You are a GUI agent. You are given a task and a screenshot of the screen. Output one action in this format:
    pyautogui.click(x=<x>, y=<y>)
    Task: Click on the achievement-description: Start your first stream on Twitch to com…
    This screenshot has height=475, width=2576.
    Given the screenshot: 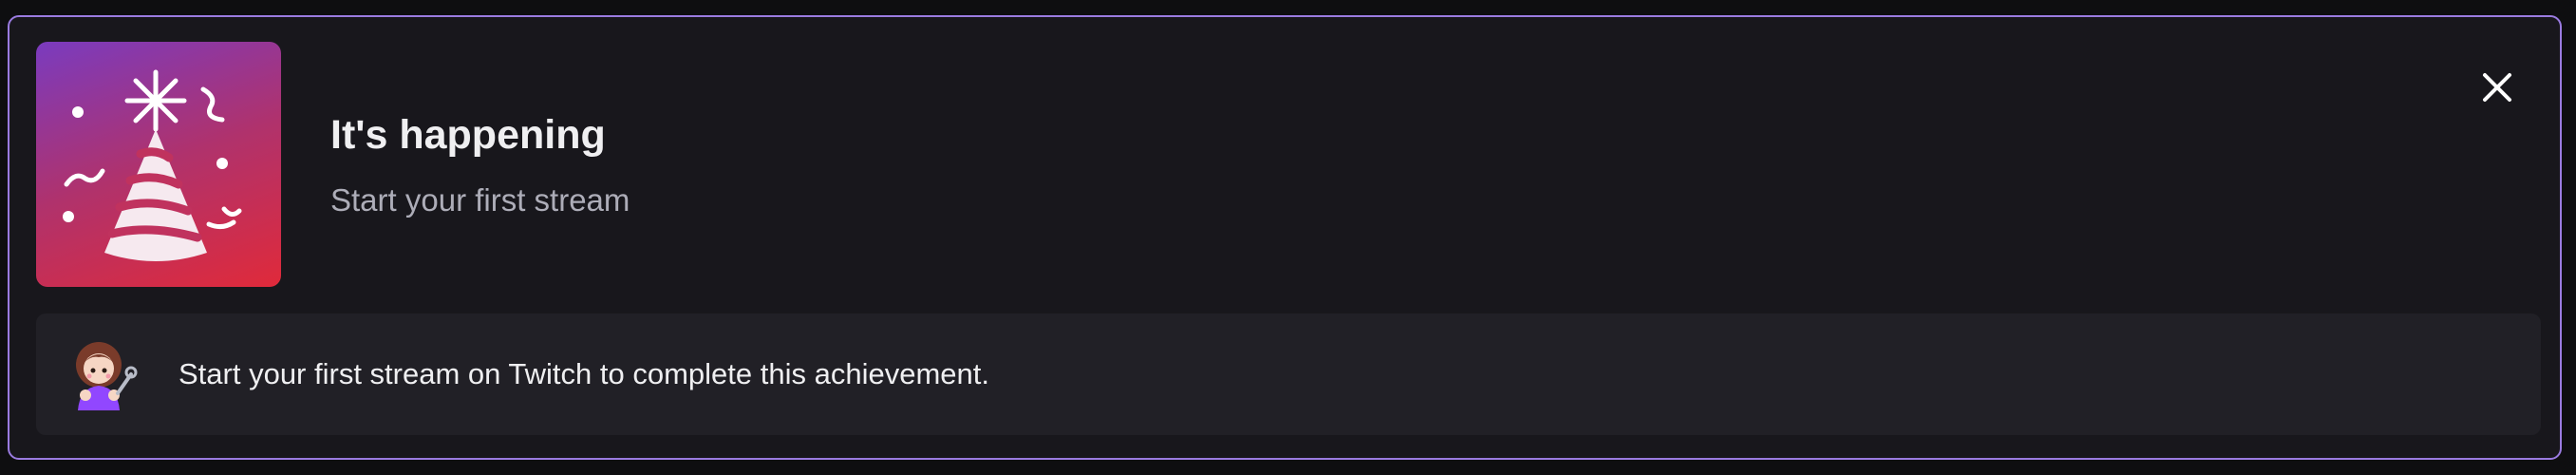 What is the action you would take?
    pyautogui.click(x=584, y=373)
    